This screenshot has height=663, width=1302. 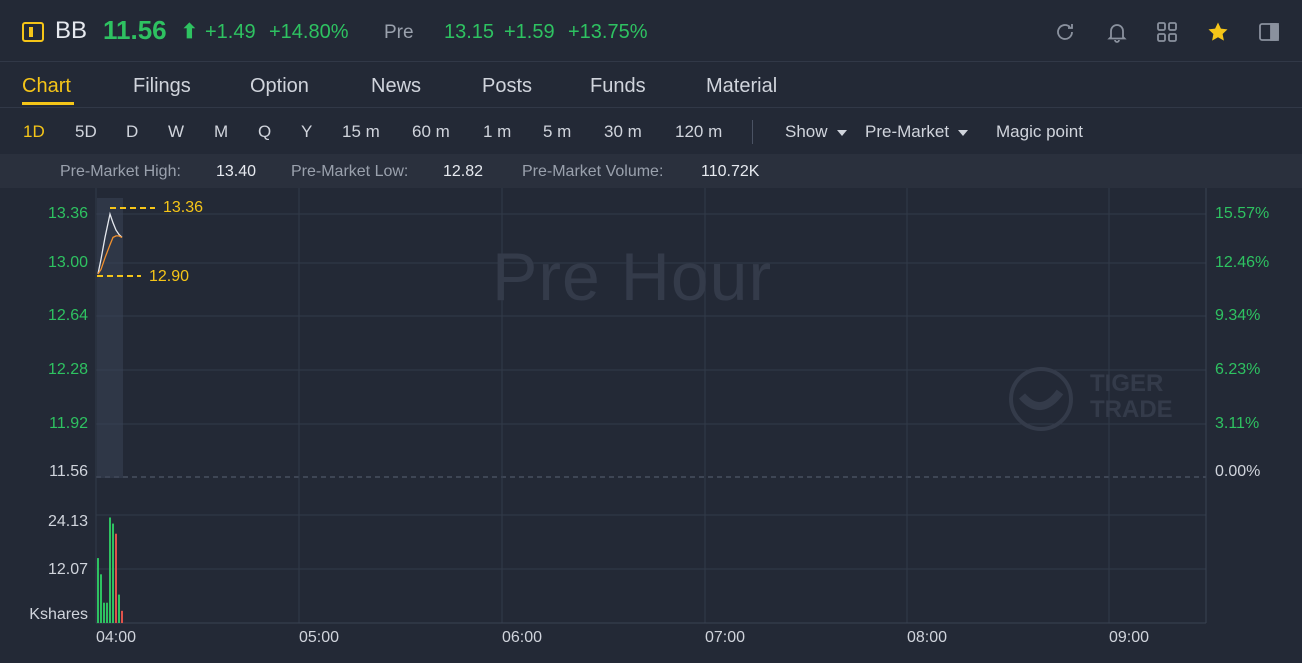 I want to click on high-marker-label: 13.36, so click(x=183, y=207).